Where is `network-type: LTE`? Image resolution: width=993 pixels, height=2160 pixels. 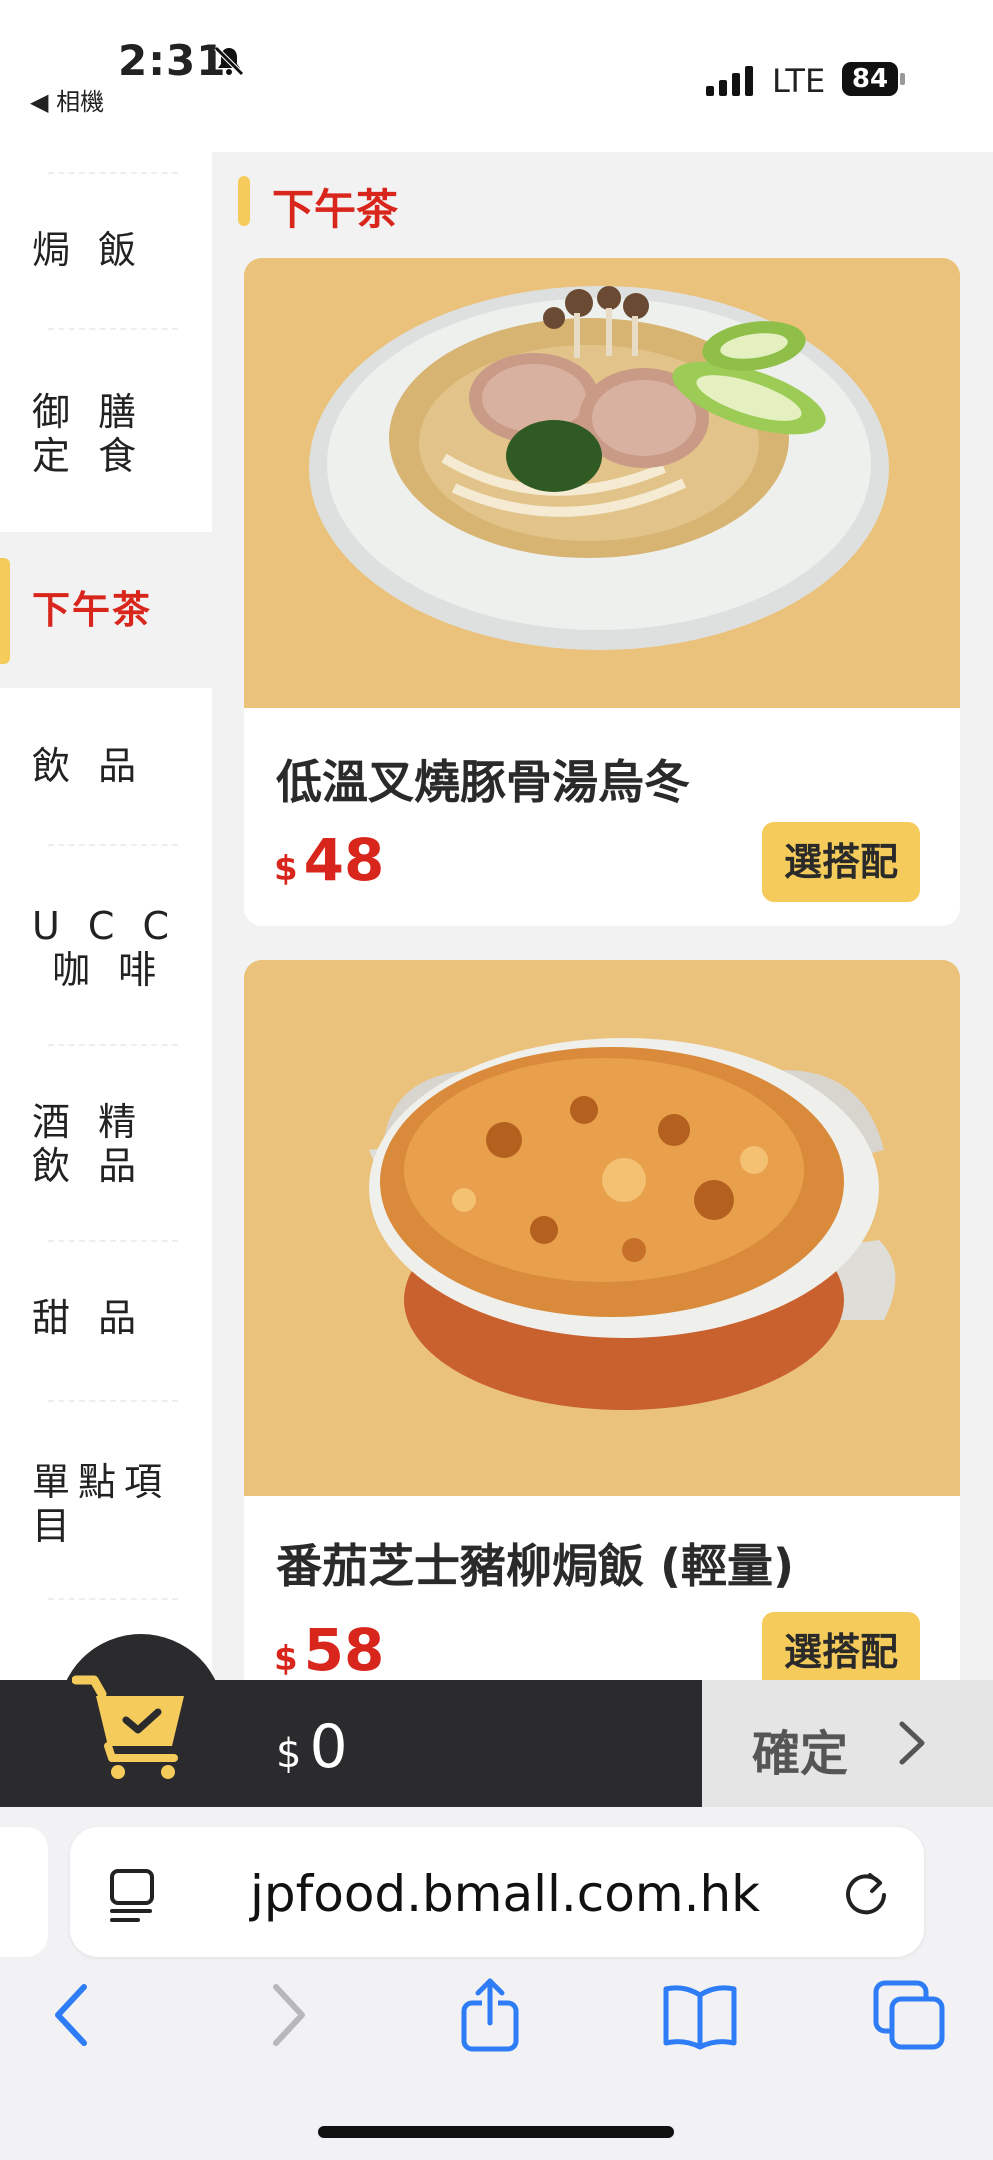 network-type: LTE is located at coordinates (799, 81).